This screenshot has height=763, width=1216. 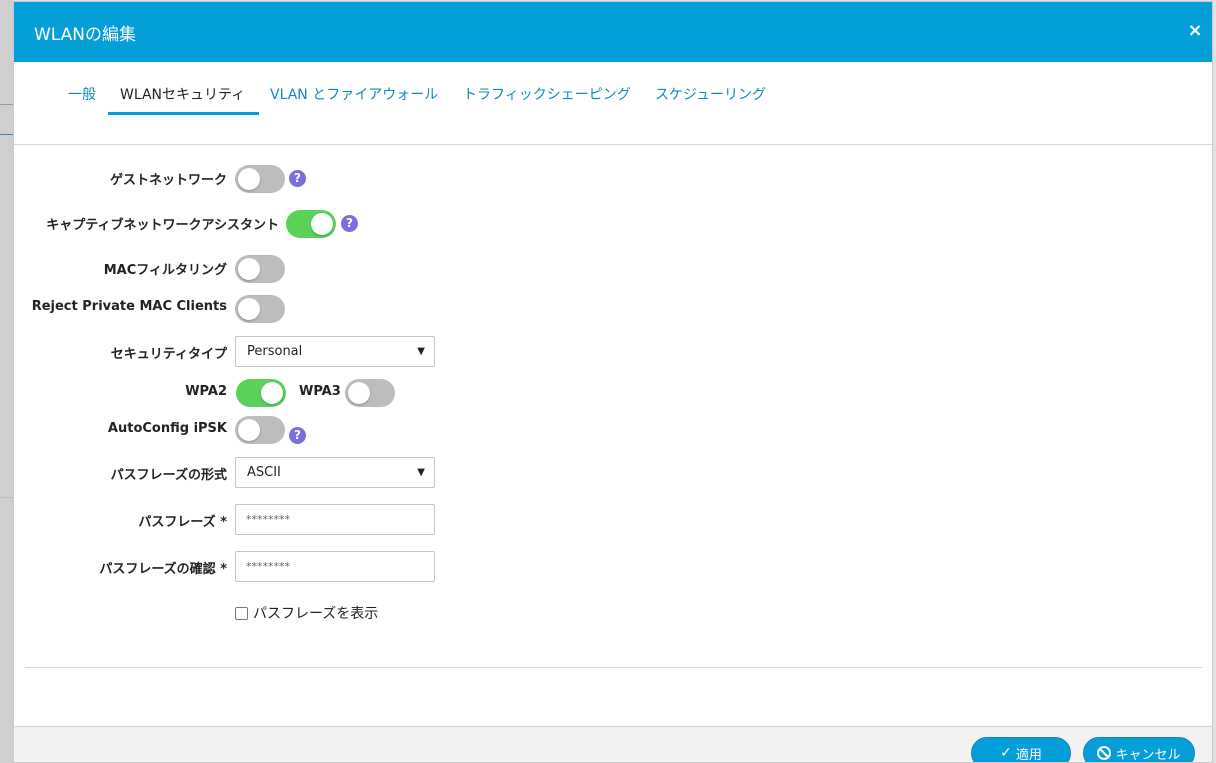 What do you see at coordinates (1148, 755) in the screenshot?
I see `cancel-label: キャンセル` at bounding box center [1148, 755].